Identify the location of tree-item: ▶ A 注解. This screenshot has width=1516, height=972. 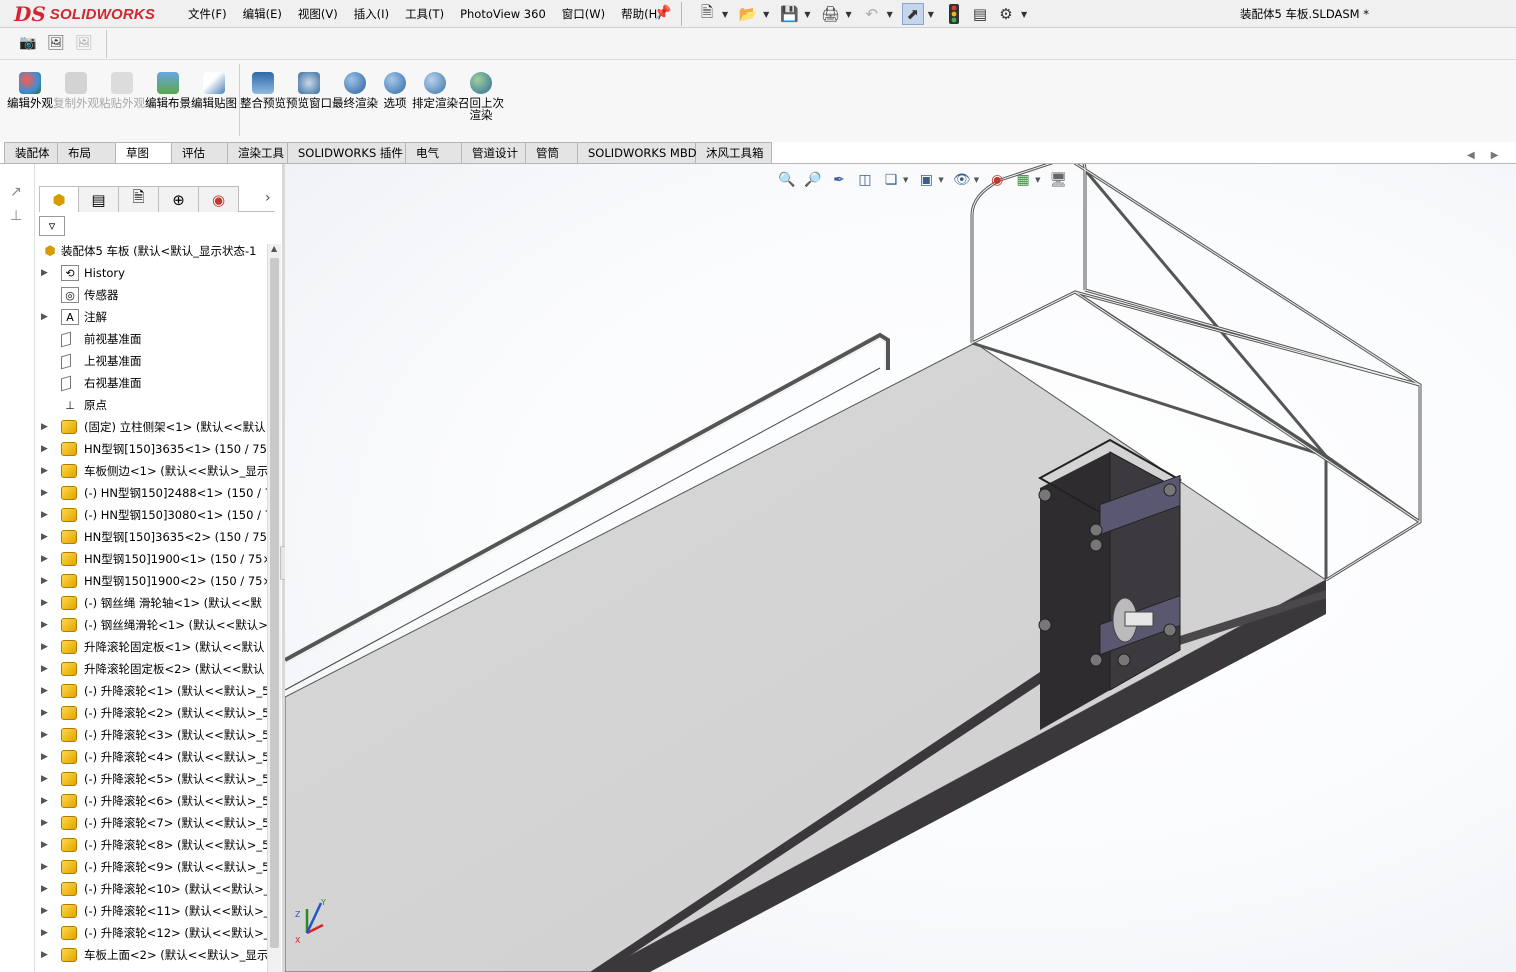
(152, 317).